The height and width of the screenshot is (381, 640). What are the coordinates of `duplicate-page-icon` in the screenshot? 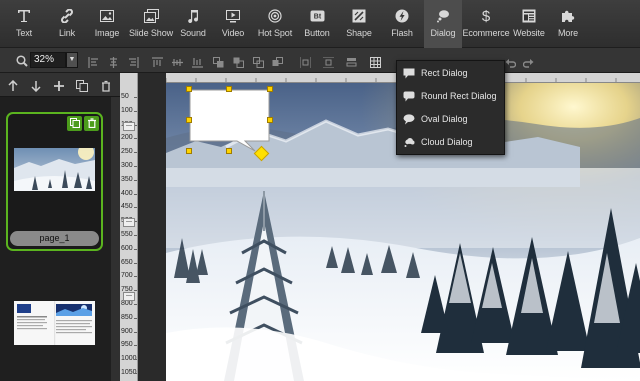 It's located at (82, 85).